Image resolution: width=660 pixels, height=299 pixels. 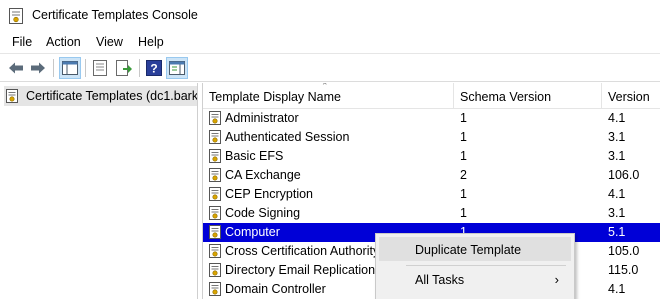 What do you see at coordinates (624, 251) in the screenshot?
I see `version-cell: 105.0` at bounding box center [624, 251].